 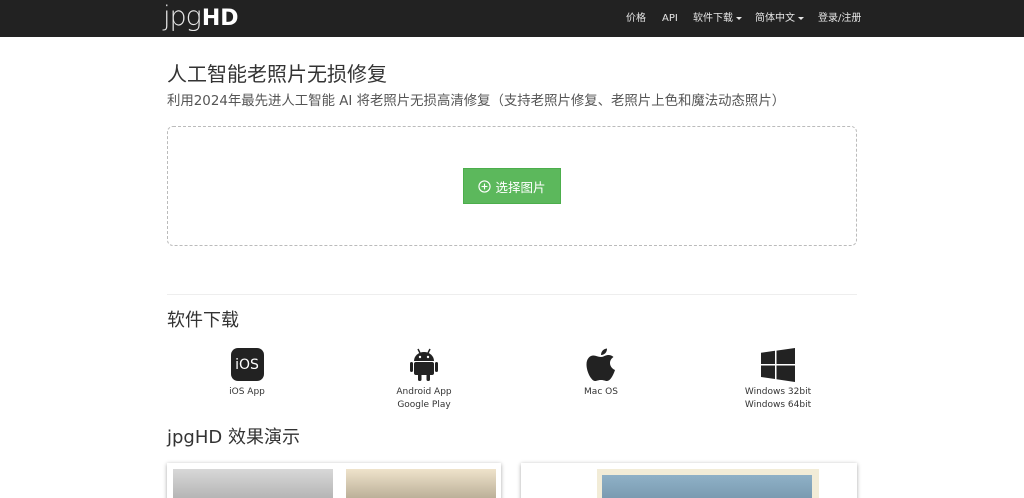 What do you see at coordinates (601, 392) in the screenshot?
I see `mac-label: Mac OS` at bounding box center [601, 392].